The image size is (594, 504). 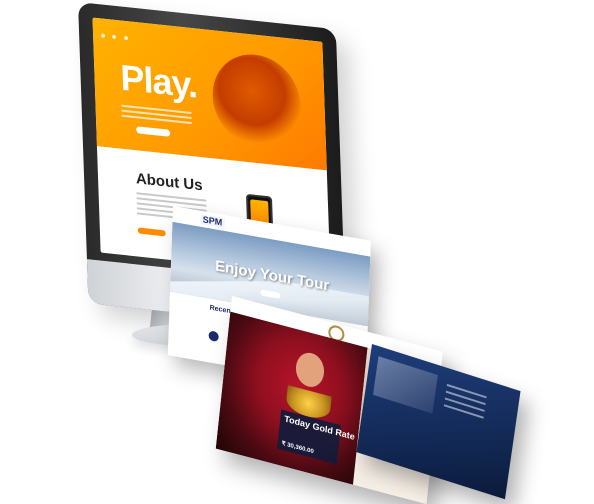 I want to click on about-title: About Us, so click(x=169, y=182).